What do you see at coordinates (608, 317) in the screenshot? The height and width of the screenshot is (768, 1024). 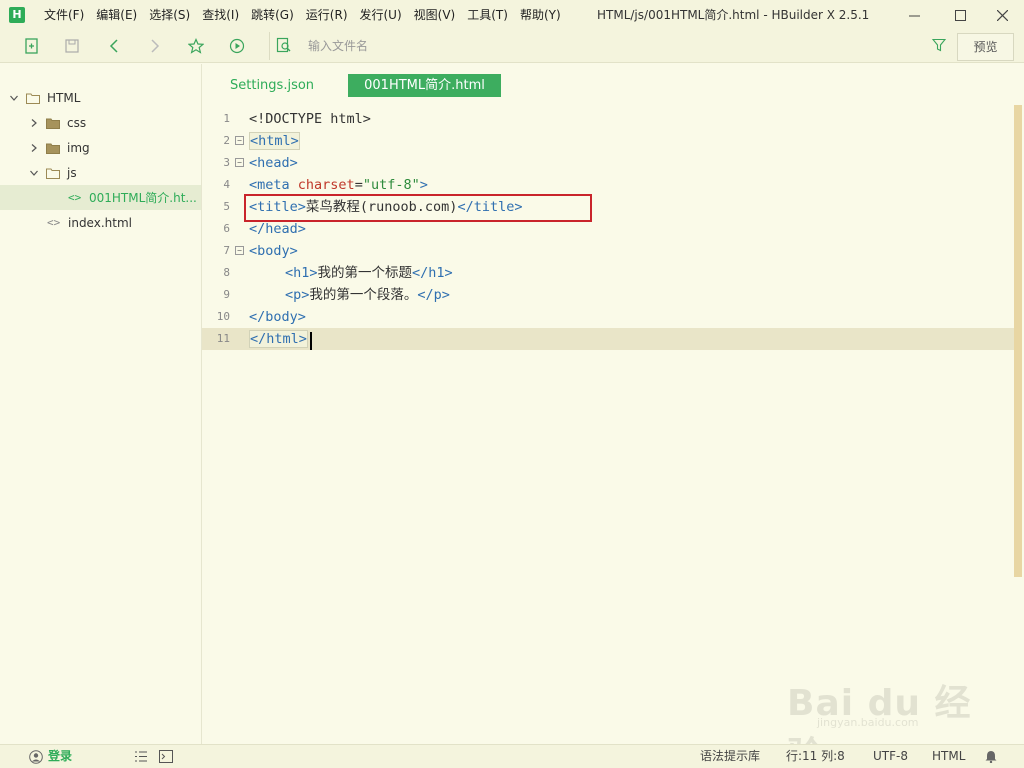 I see `code-line: 10 </body>` at bounding box center [608, 317].